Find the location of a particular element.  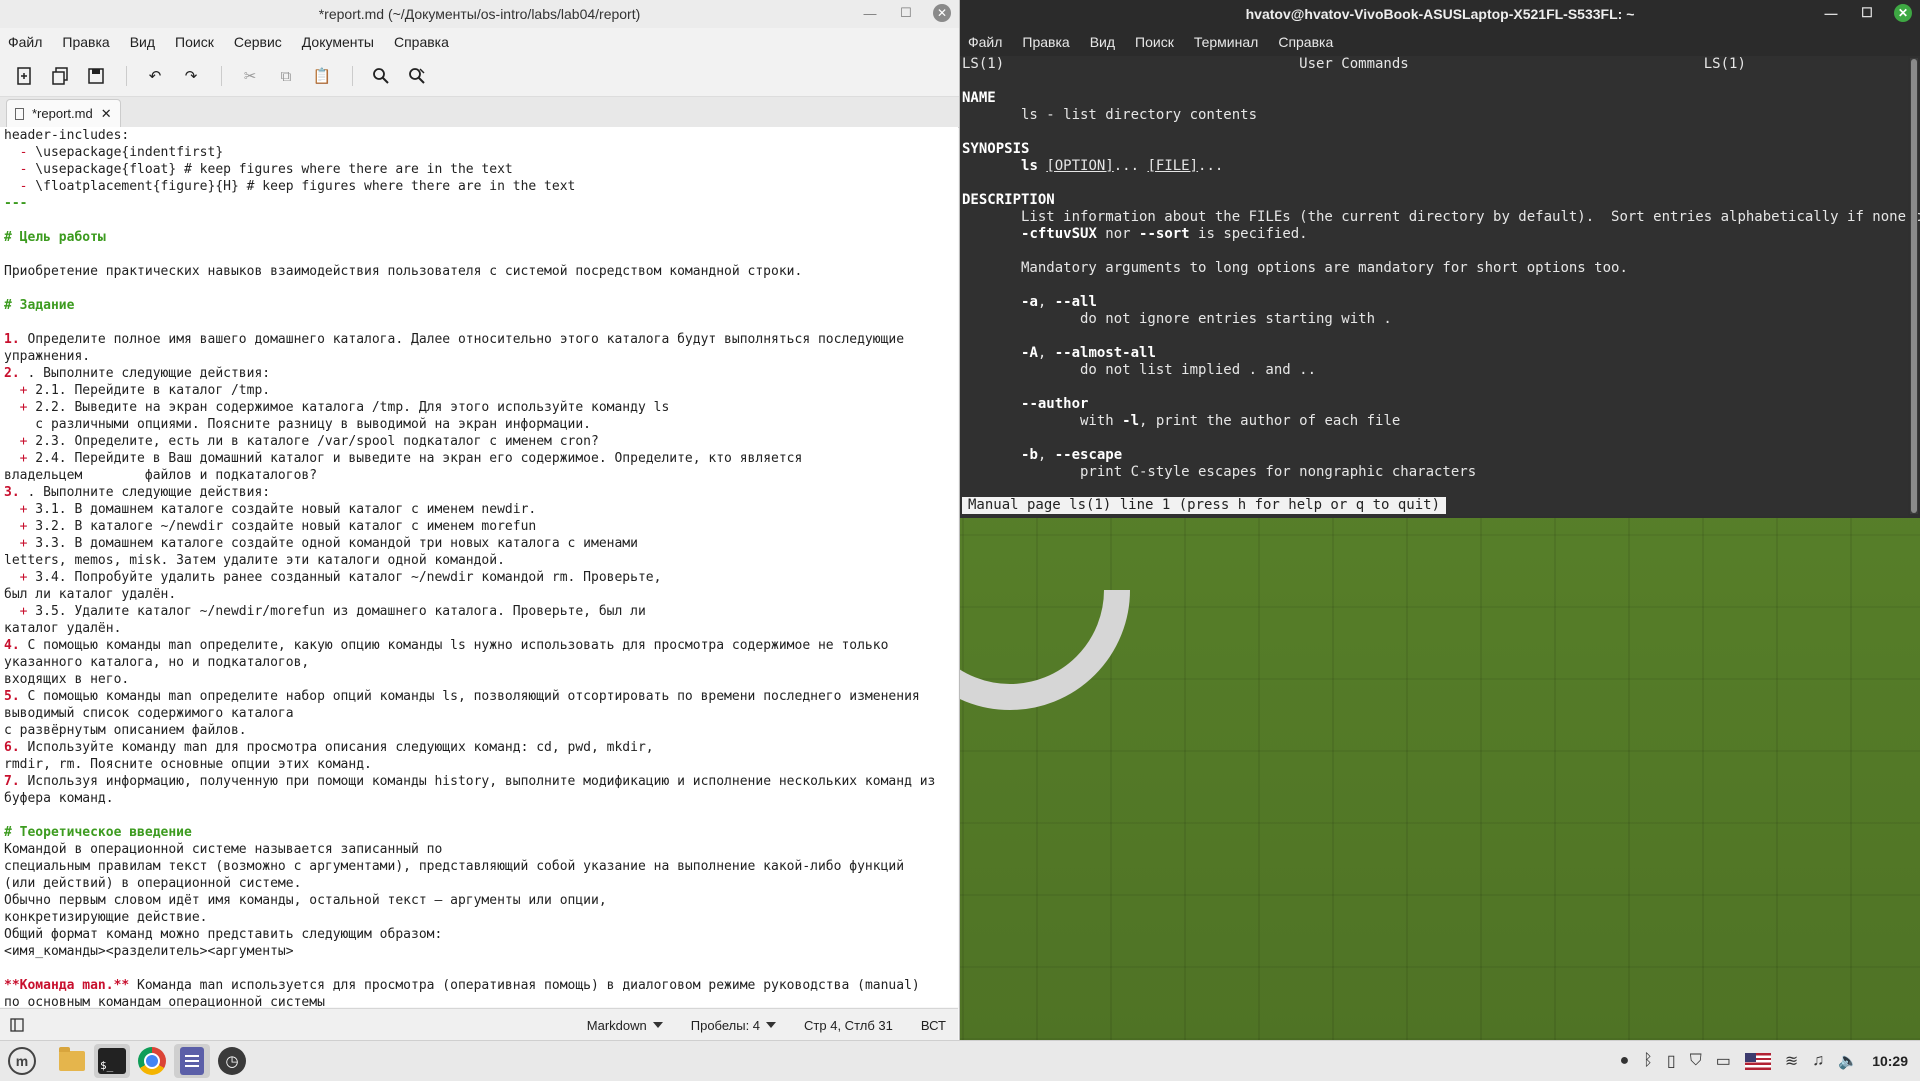

terminal-line: DESCRIPTION is located at coordinates (1008, 200).